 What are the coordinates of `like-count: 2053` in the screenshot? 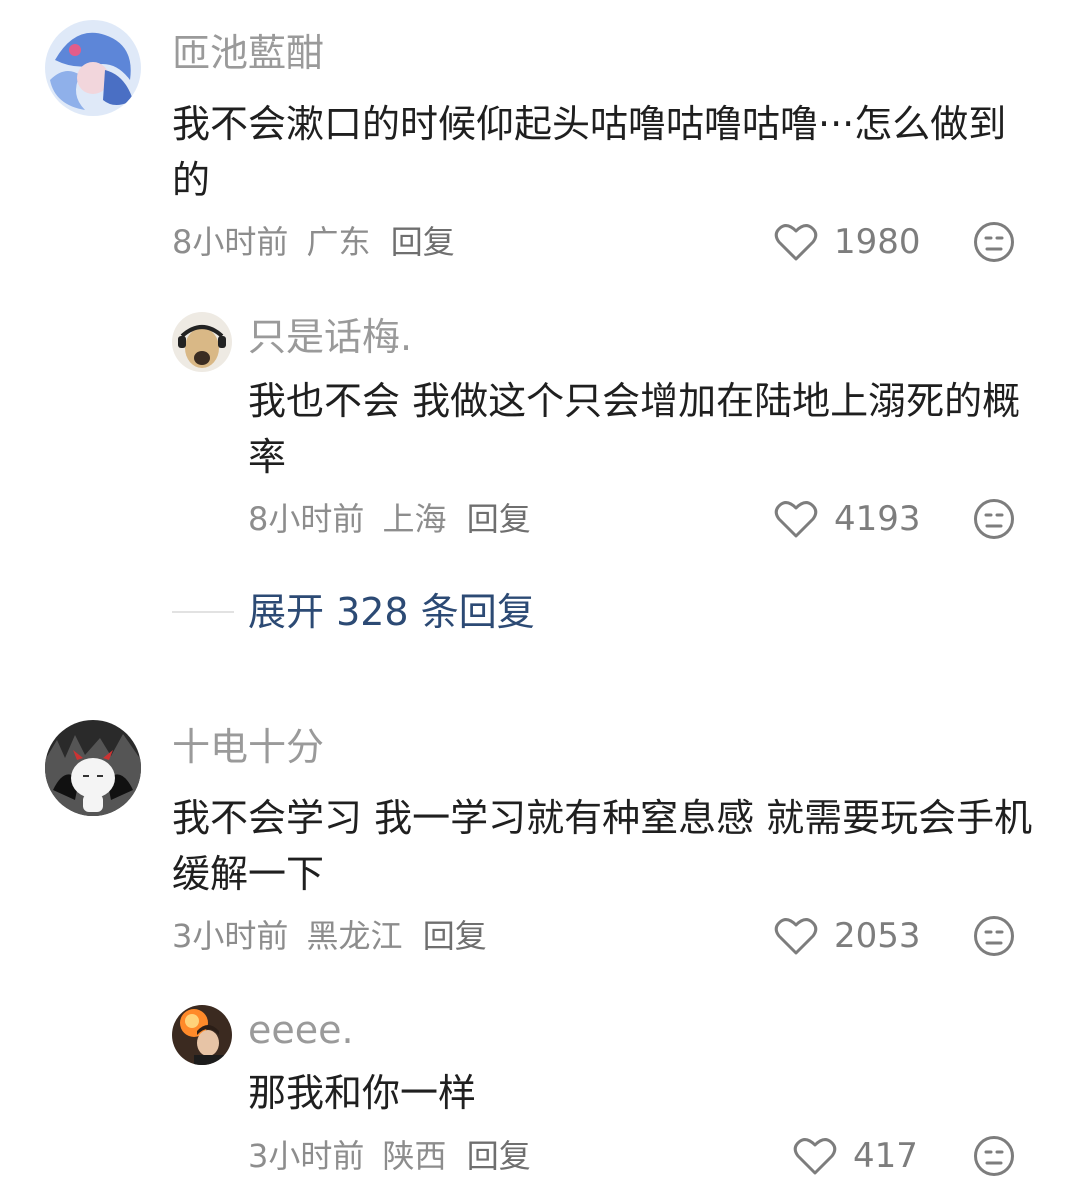 It's located at (877, 936).